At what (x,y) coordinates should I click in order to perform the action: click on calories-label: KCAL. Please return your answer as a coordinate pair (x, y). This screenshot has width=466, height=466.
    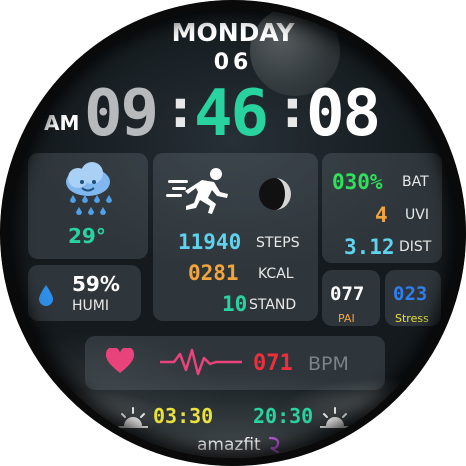
    Looking at the image, I should click on (276, 274).